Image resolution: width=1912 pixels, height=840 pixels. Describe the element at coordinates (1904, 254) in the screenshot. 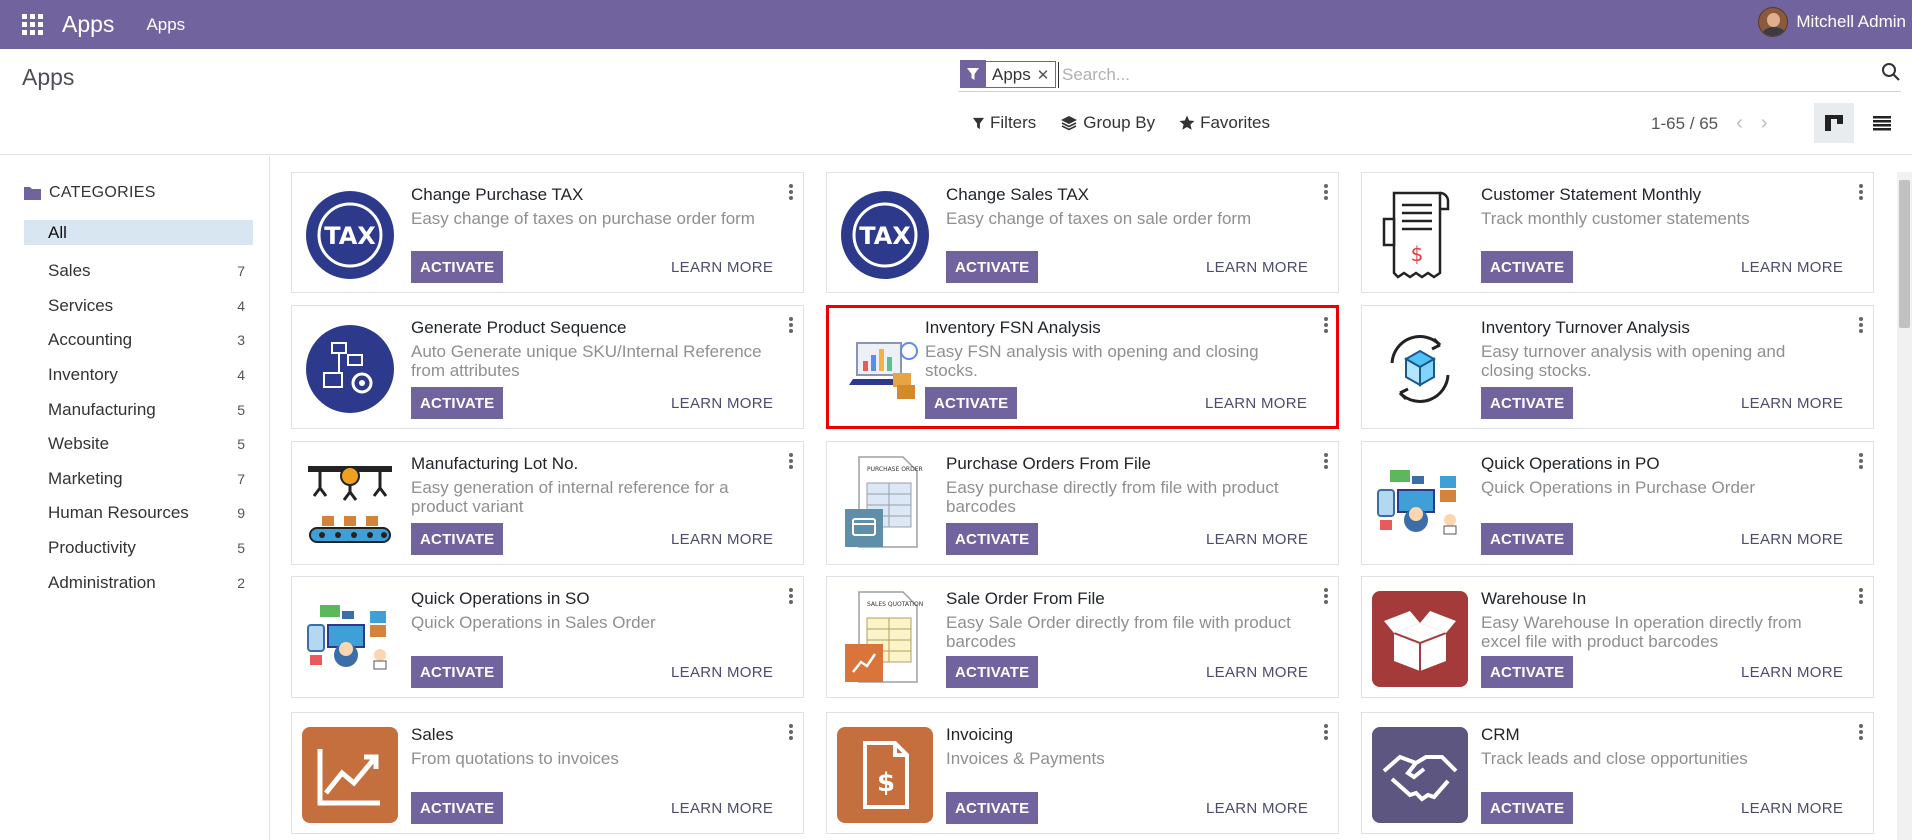

I see `scrollbar-thumb` at that location.